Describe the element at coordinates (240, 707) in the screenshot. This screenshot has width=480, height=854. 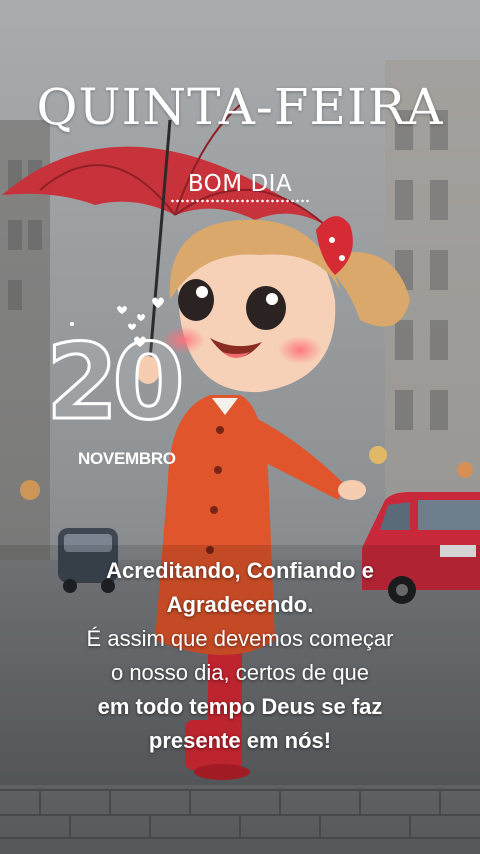
I see `message-line-5: em todo tempo Deus se faz` at that location.